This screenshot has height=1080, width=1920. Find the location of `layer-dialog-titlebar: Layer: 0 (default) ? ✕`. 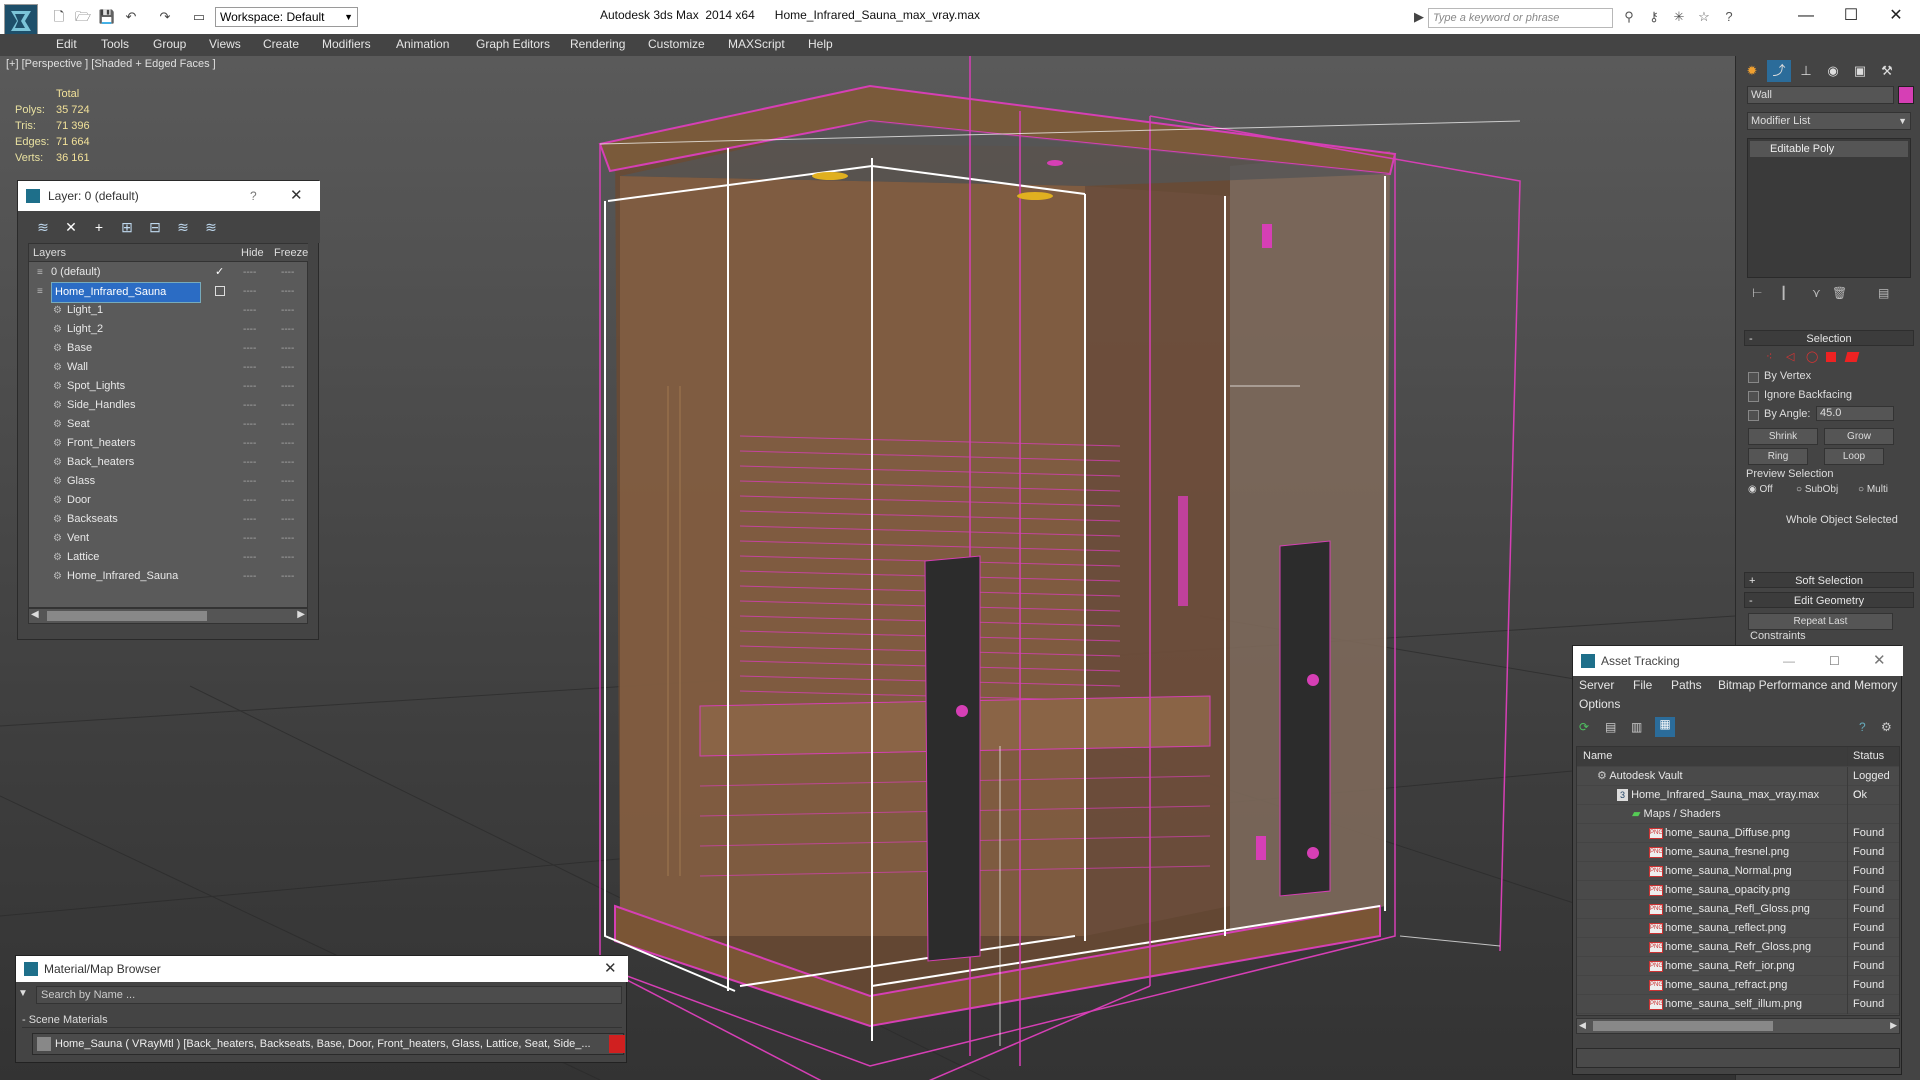

layer-dialog-titlebar: Layer: 0 (default) ? ✕ is located at coordinates (169, 196).